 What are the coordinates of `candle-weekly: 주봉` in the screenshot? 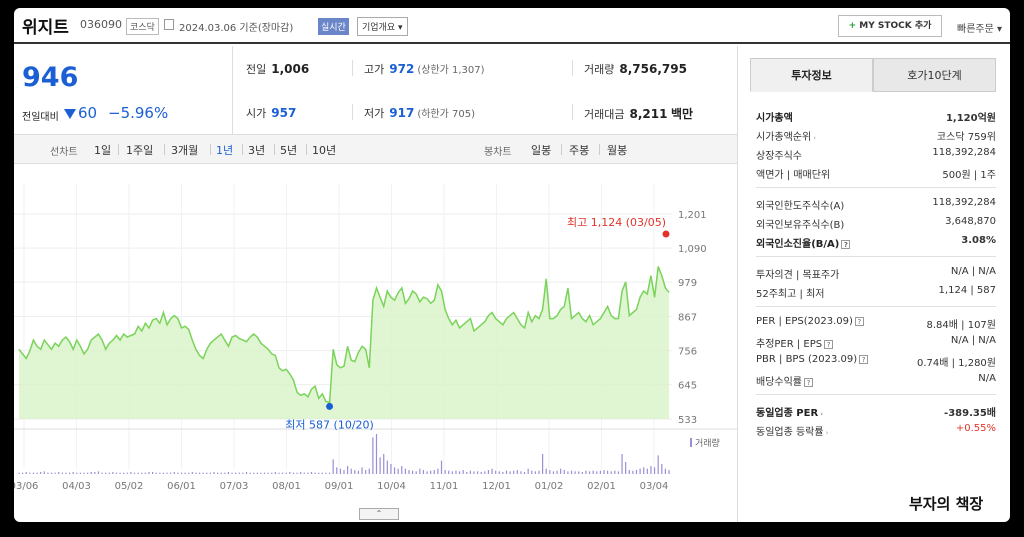 It's located at (579, 150).